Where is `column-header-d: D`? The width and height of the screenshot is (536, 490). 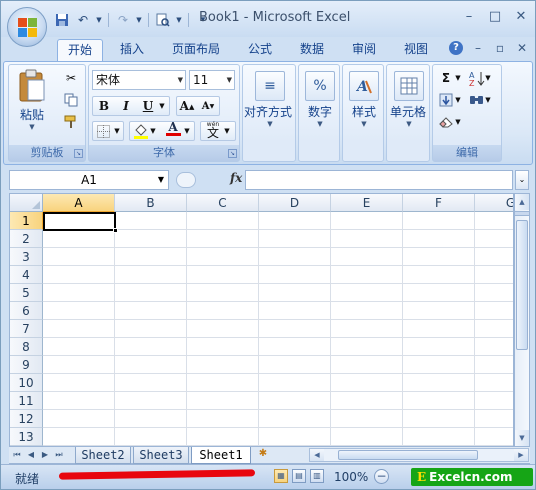 column-header-d: D is located at coordinates (295, 203).